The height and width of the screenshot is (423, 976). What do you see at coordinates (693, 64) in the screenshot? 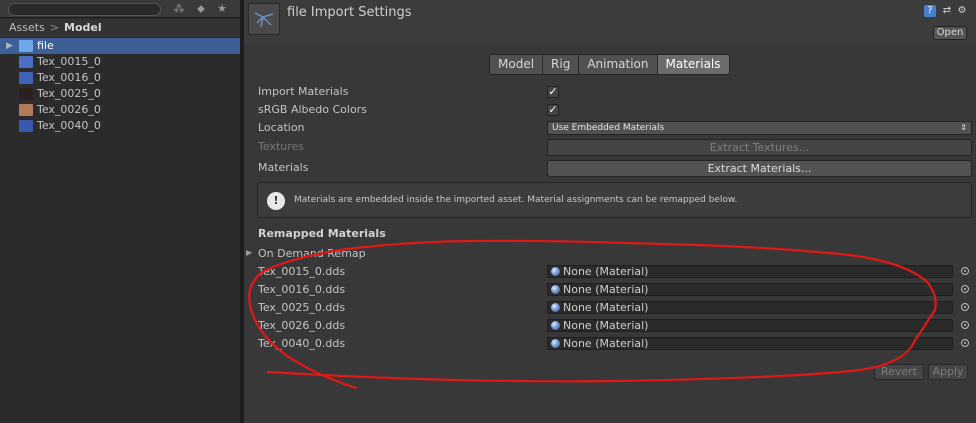
I see `tab-materials: Materials` at bounding box center [693, 64].